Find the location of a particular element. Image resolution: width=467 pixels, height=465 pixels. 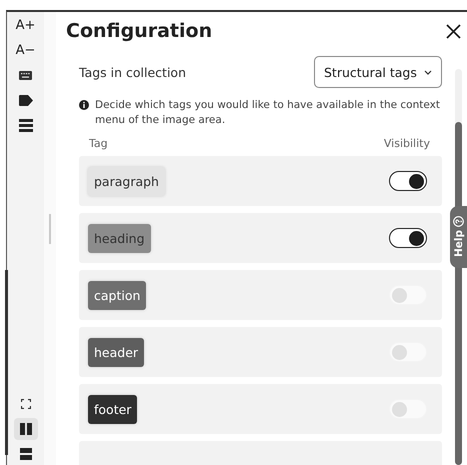

info-icon is located at coordinates (84, 105).